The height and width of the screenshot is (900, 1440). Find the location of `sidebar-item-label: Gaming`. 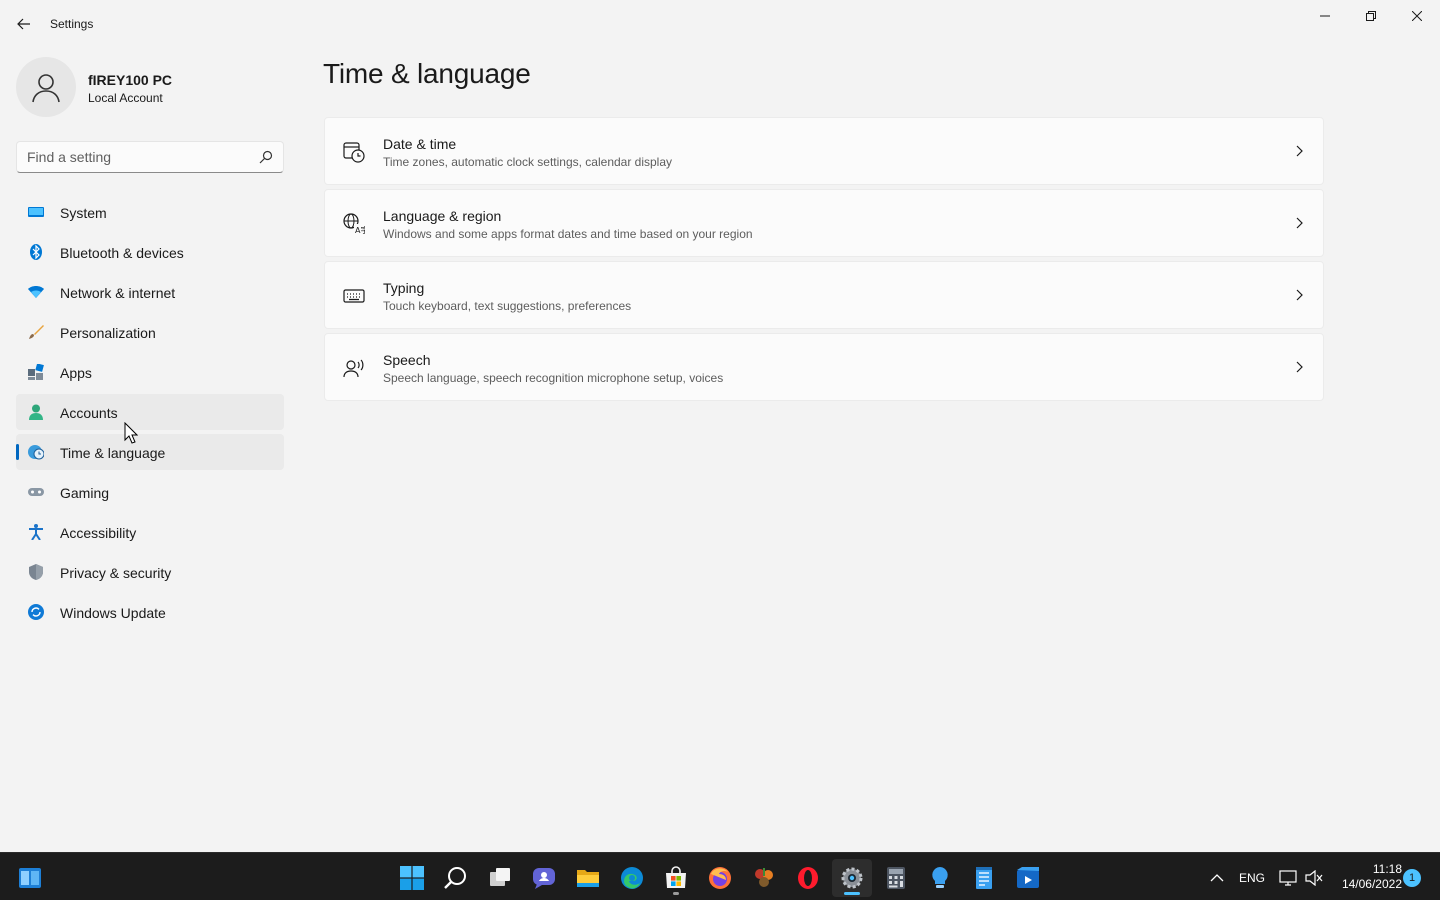

sidebar-item-label: Gaming is located at coordinates (85, 493).